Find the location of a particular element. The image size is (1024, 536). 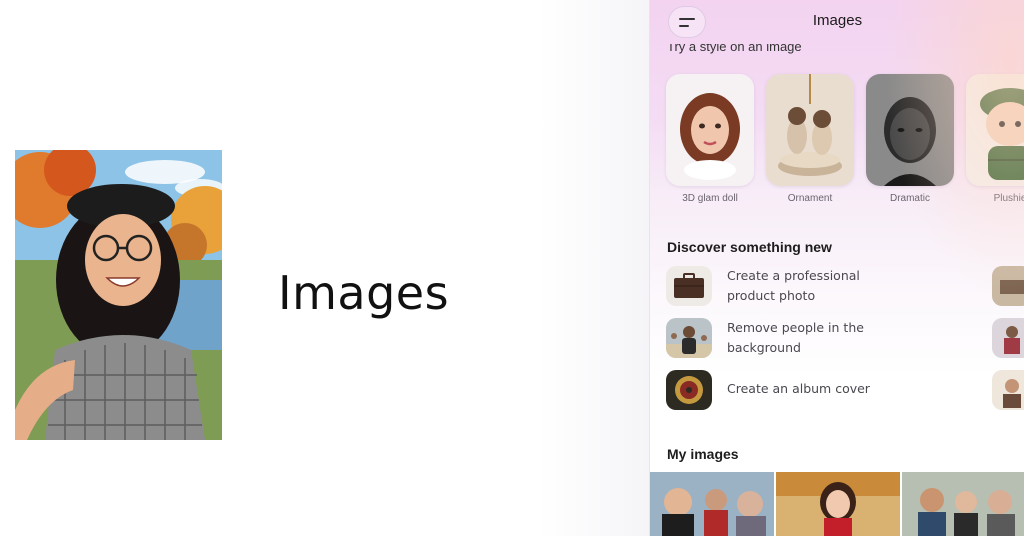

dramatic-portrait-icon is located at coordinates (910, 130).